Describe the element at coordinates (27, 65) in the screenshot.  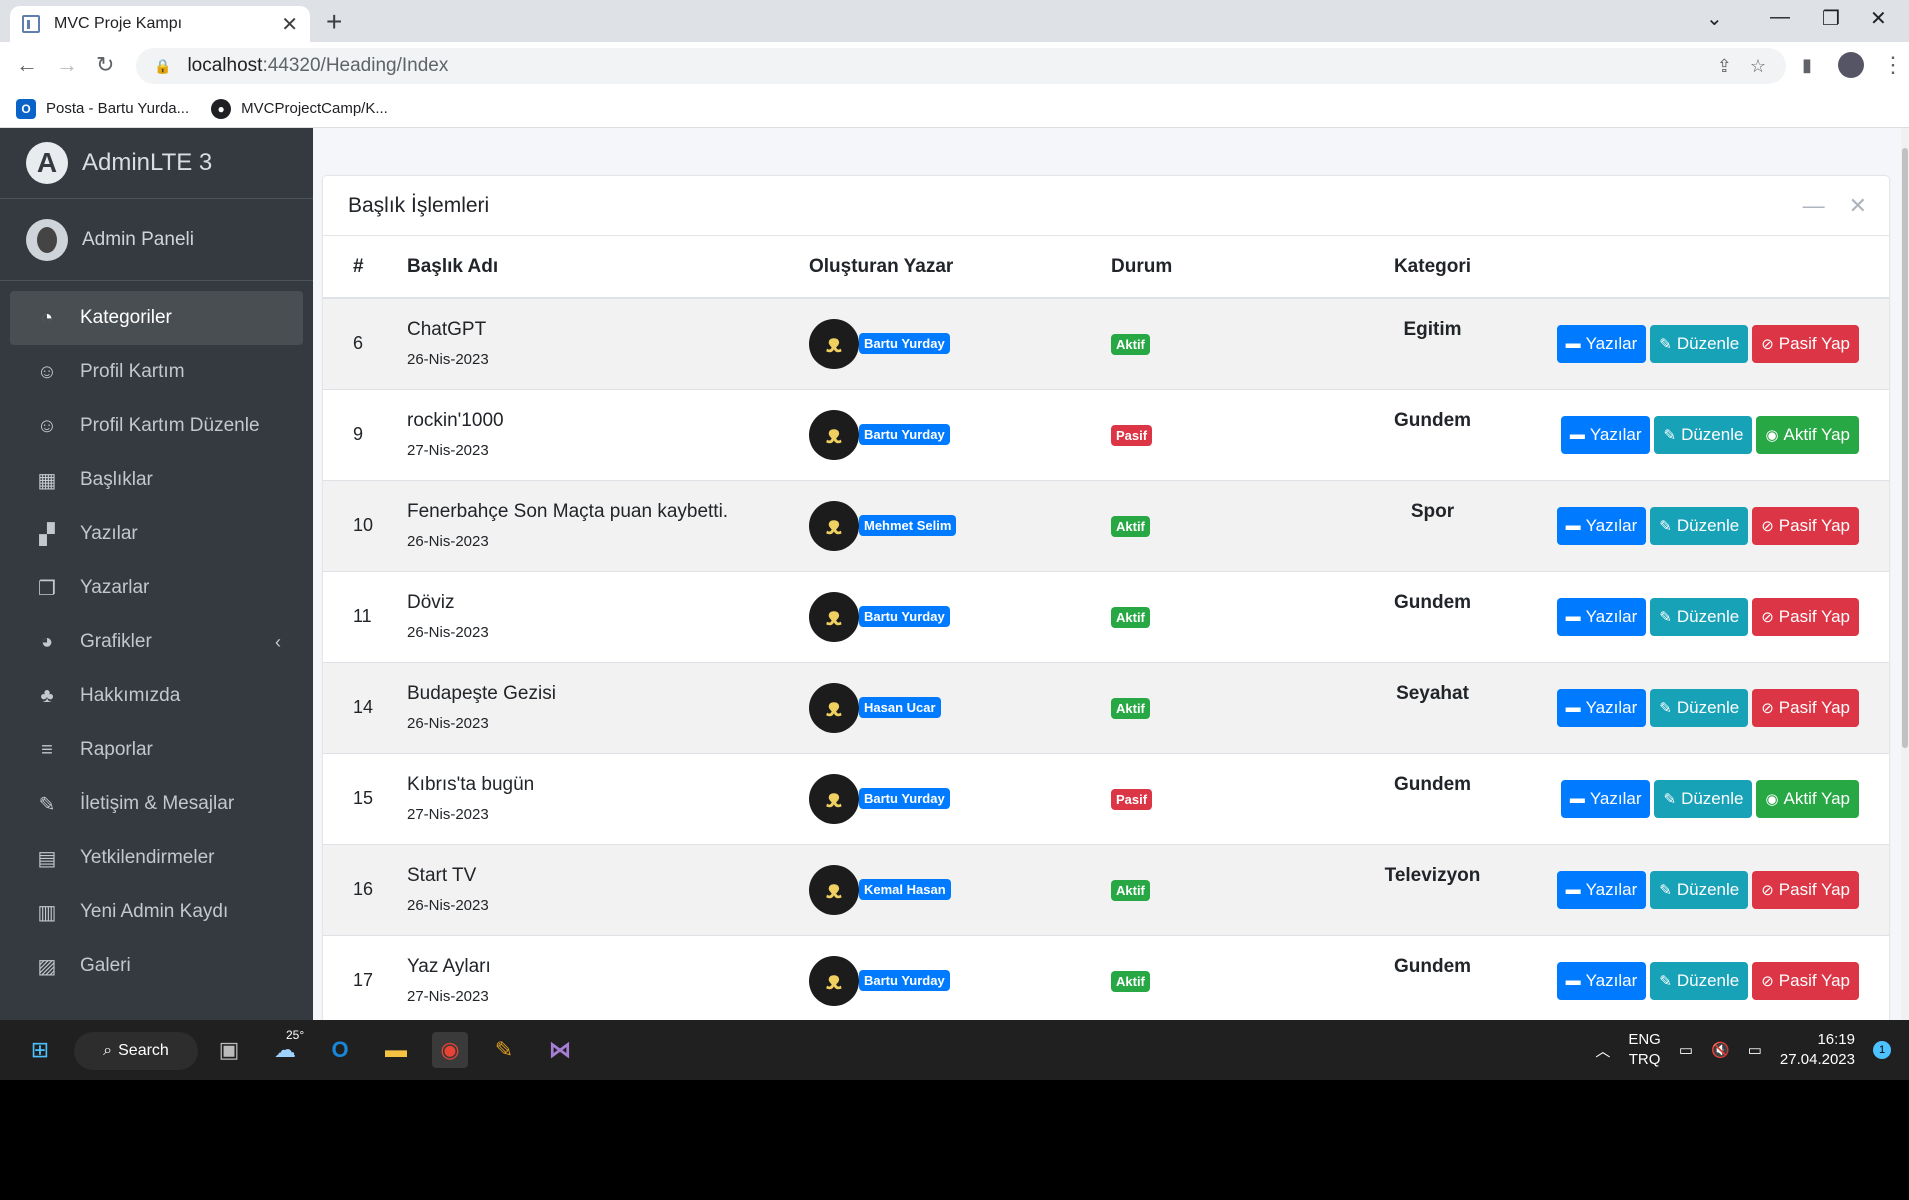
I see `back-icon: ←` at that location.